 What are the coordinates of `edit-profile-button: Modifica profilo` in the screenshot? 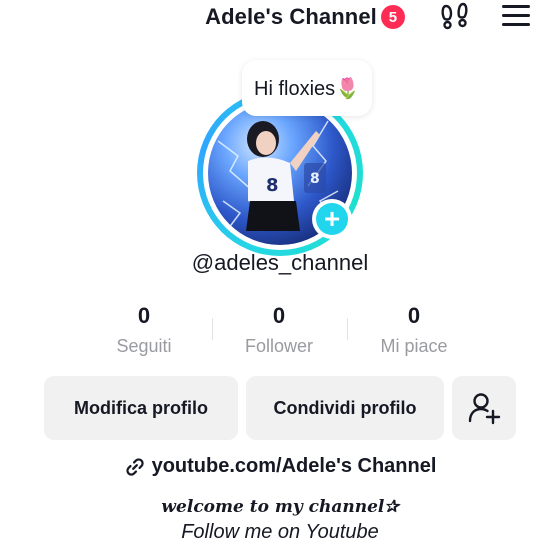 It's located at (141, 408).